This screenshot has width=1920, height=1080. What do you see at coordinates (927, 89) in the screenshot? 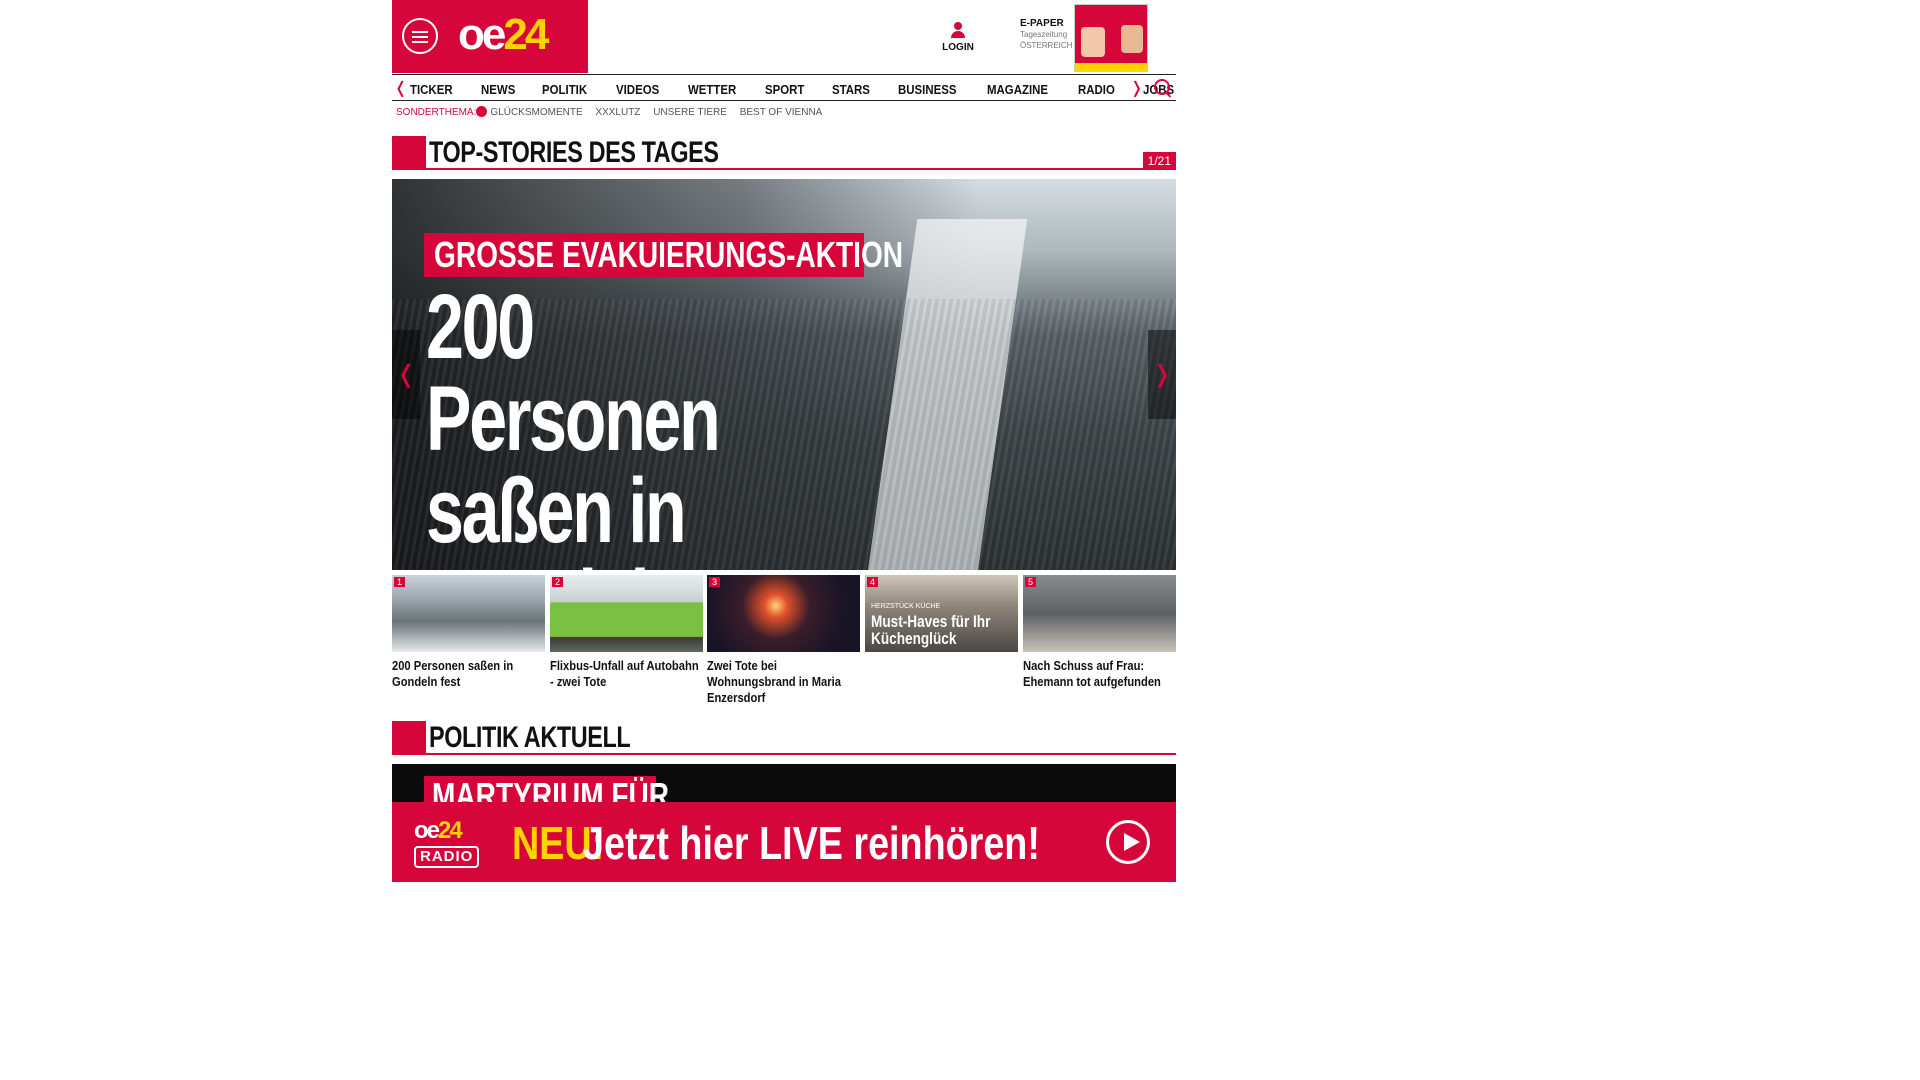
I see `nav-item-business: BUSINESS` at bounding box center [927, 89].